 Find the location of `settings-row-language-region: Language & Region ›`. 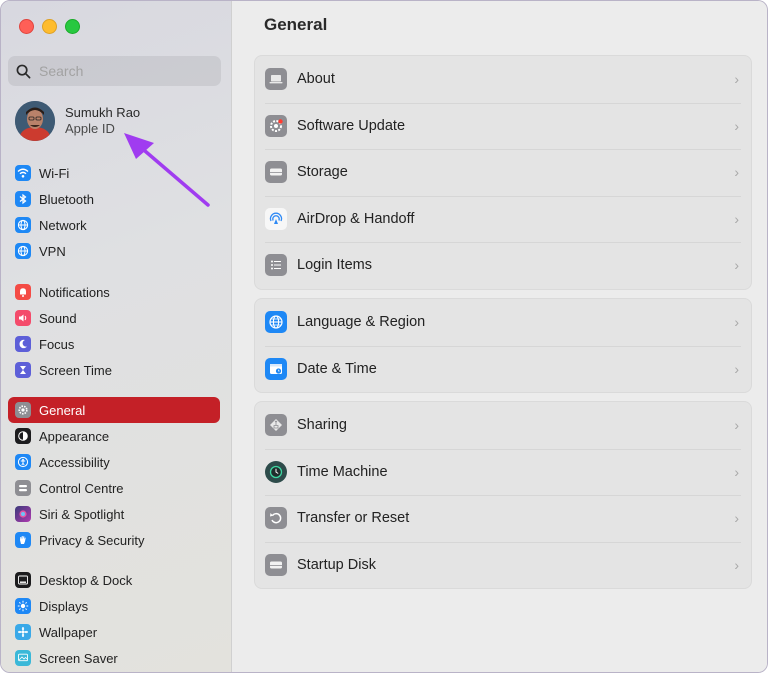

settings-row-language-region: Language & Region › is located at coordinates (503, 322).